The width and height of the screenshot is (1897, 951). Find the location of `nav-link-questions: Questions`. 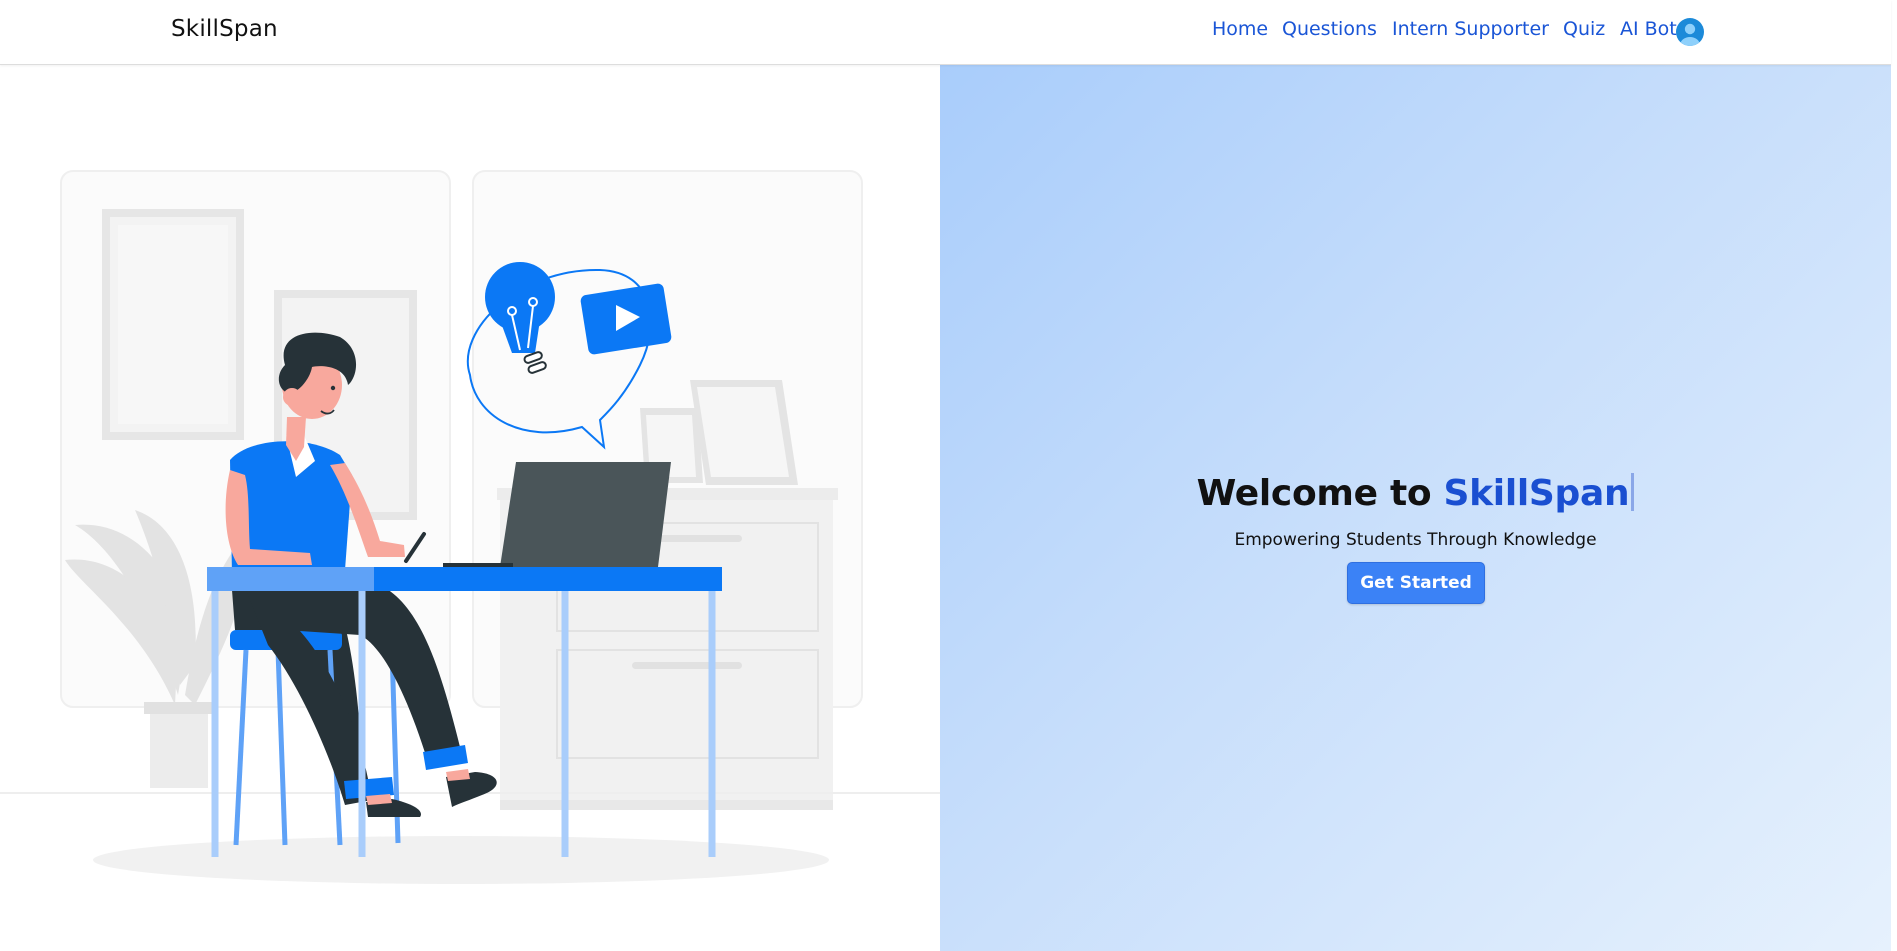

nav-link-questions: Questions is located at coordinates (1329, 29).